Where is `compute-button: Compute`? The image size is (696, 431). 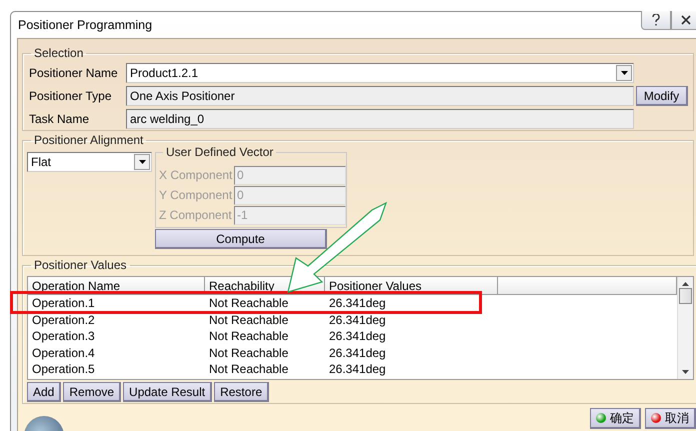
compute-button: Compute is located at coordinates (241, 239).